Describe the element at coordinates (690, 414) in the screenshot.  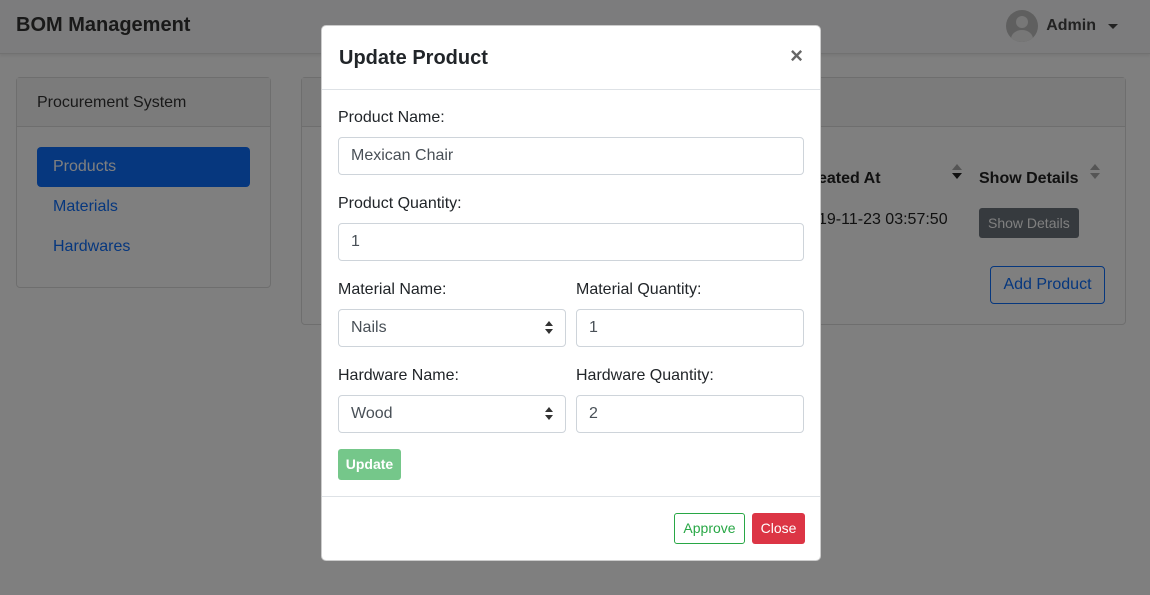
I see `hardware-quantity-field: 2` at that location.